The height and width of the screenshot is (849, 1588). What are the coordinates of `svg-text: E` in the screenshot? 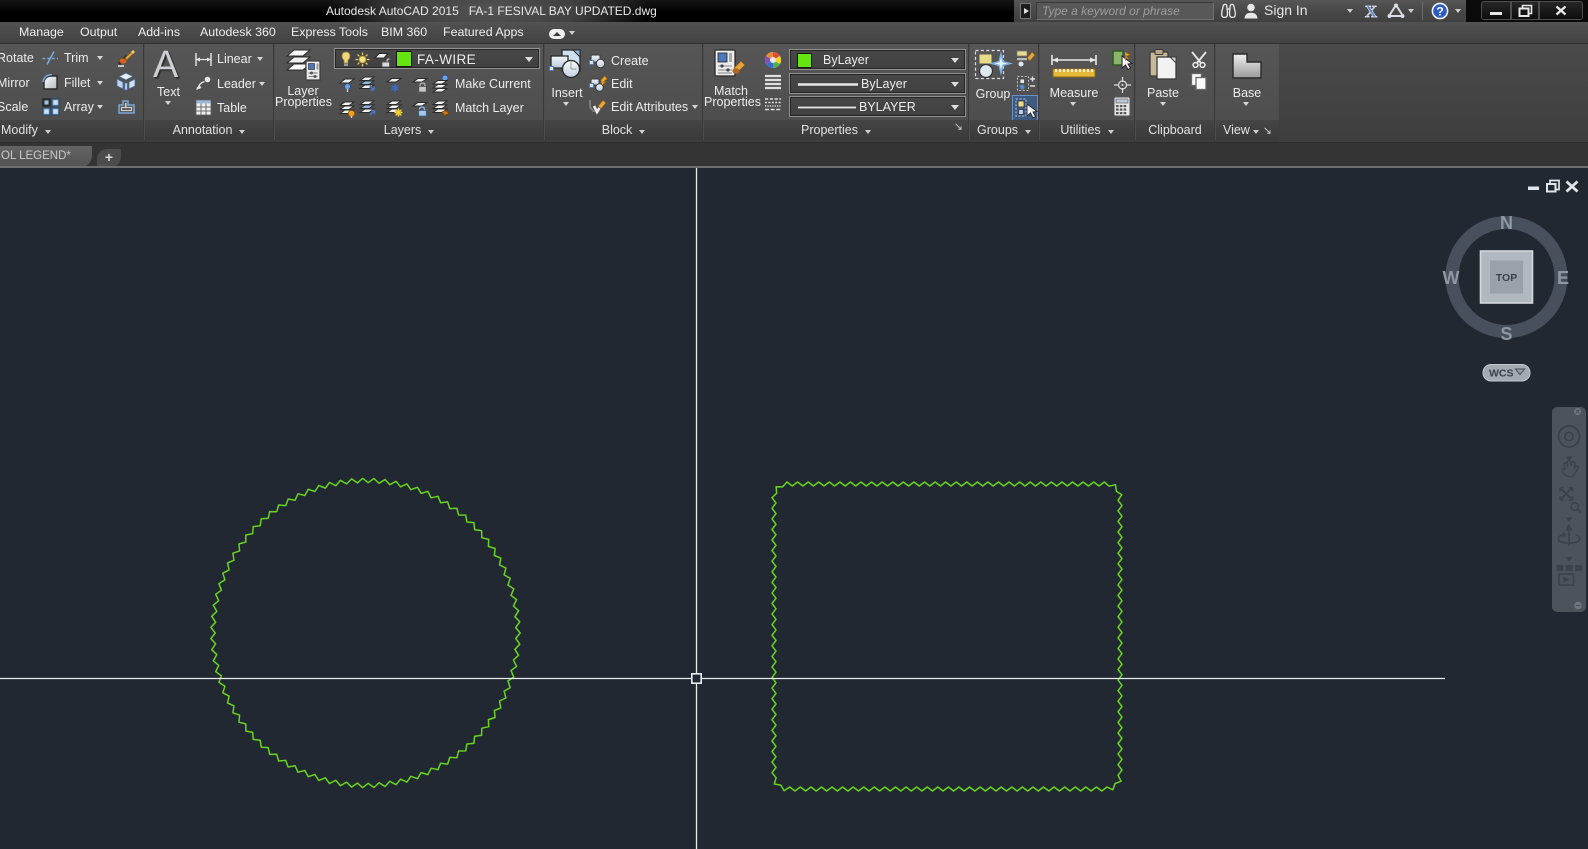 It's located at (1563, 278).